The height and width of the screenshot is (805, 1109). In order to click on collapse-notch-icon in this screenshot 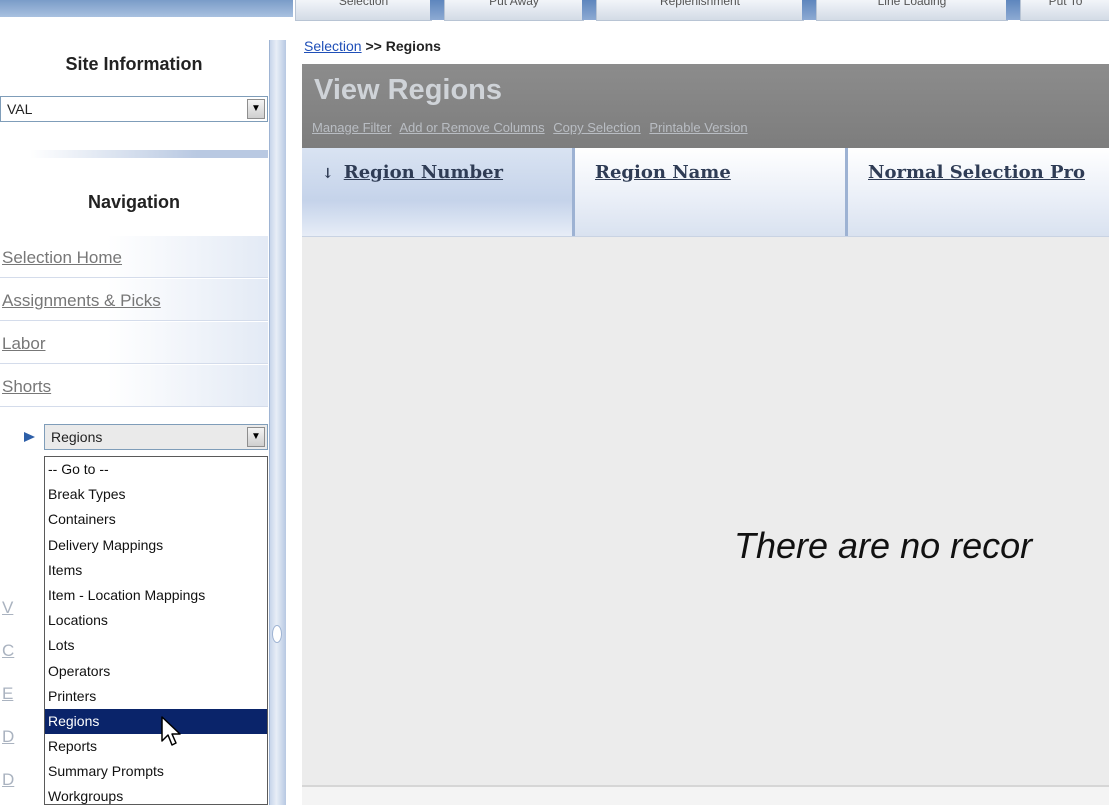, I will do `click(277, 634)`.